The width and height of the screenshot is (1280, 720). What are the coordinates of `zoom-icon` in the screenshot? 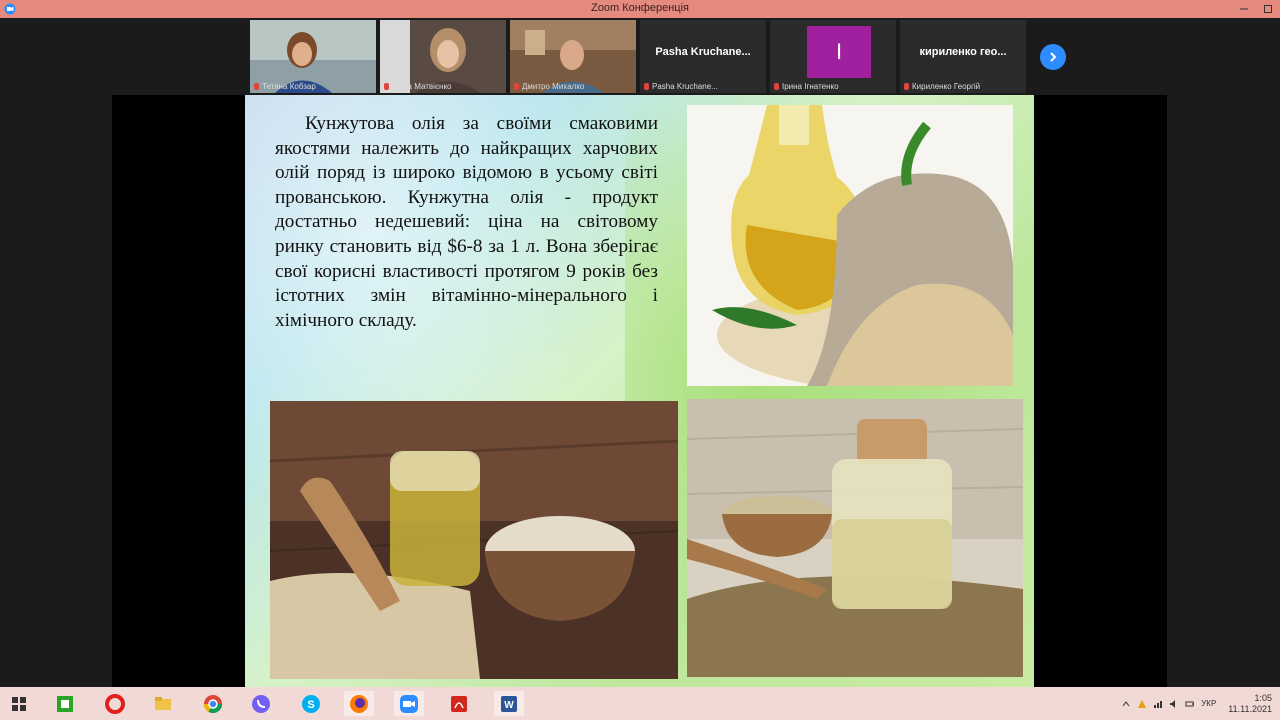 It's located at (409, 703).